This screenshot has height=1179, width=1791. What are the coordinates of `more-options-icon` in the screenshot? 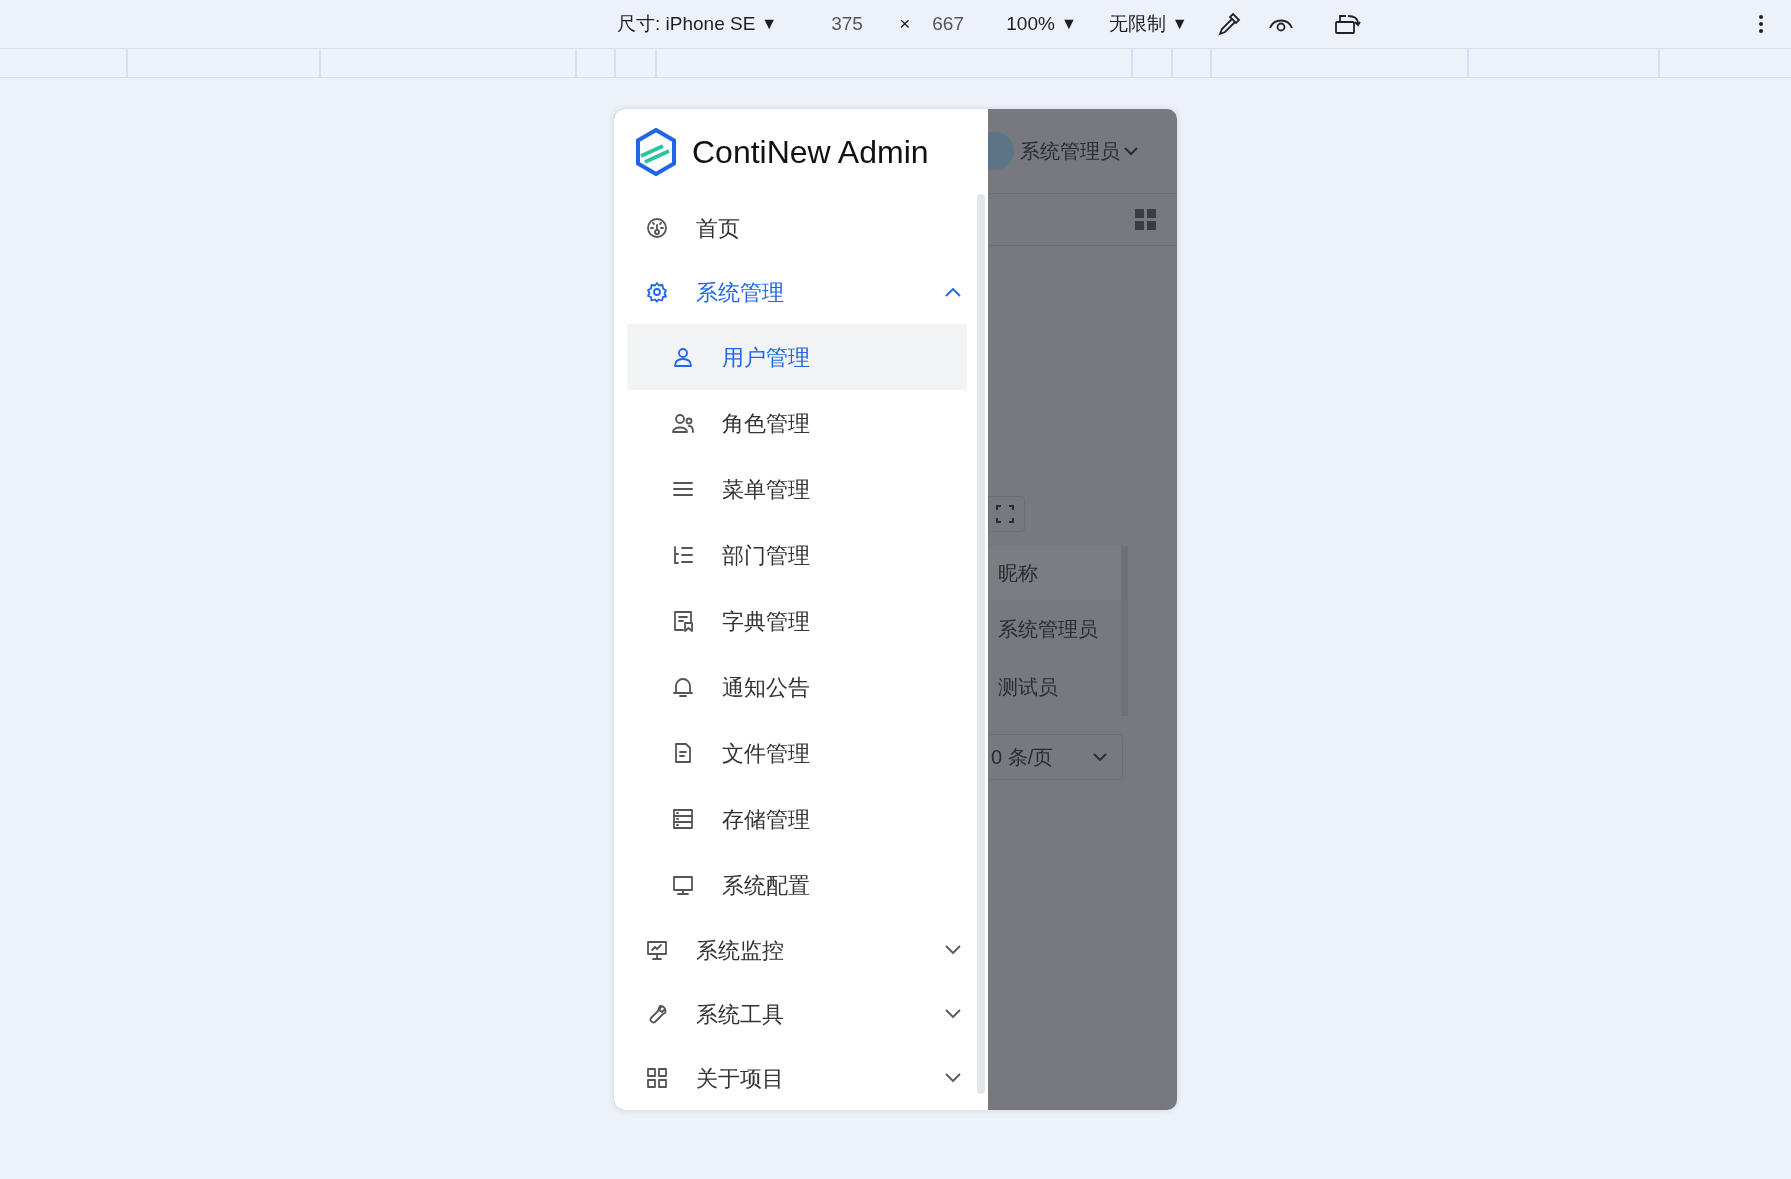 It's located at (1761, 24).